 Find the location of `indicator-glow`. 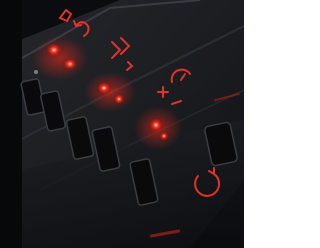

indicator-glow is located at coordinates (60, 58).